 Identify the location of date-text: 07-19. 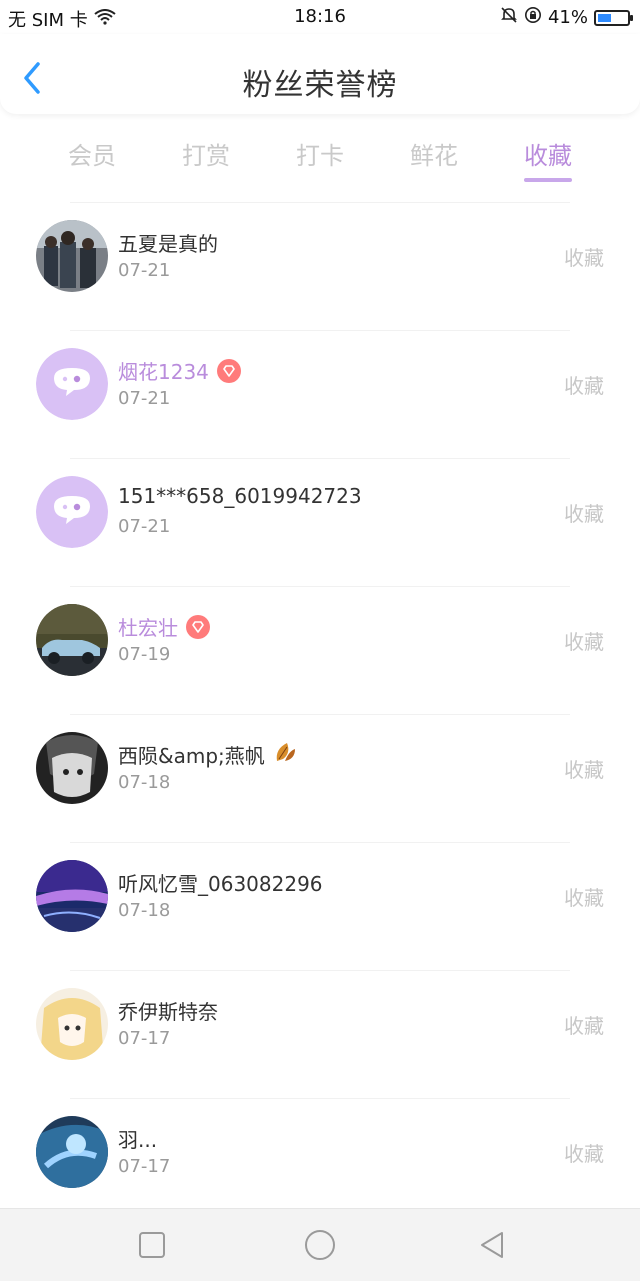
(144, 654).